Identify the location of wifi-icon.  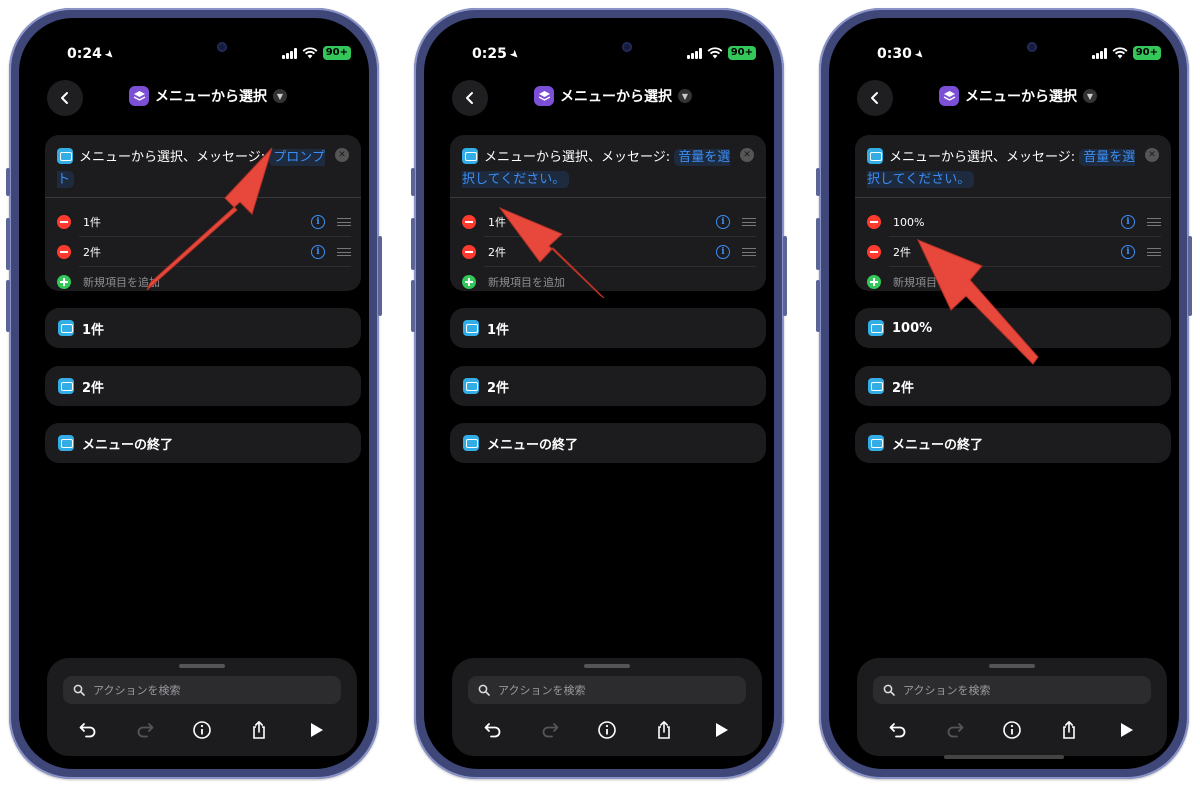
(310, 53).